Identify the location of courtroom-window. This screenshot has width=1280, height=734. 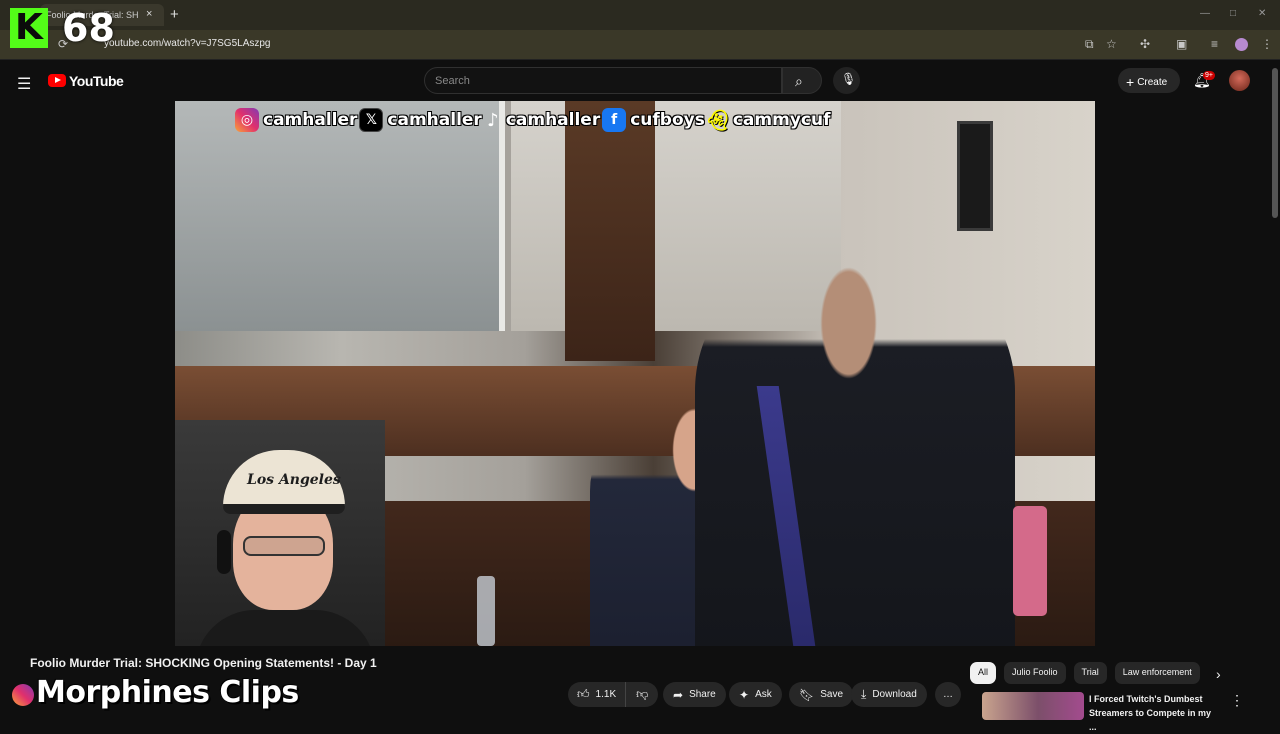
(340, 216).